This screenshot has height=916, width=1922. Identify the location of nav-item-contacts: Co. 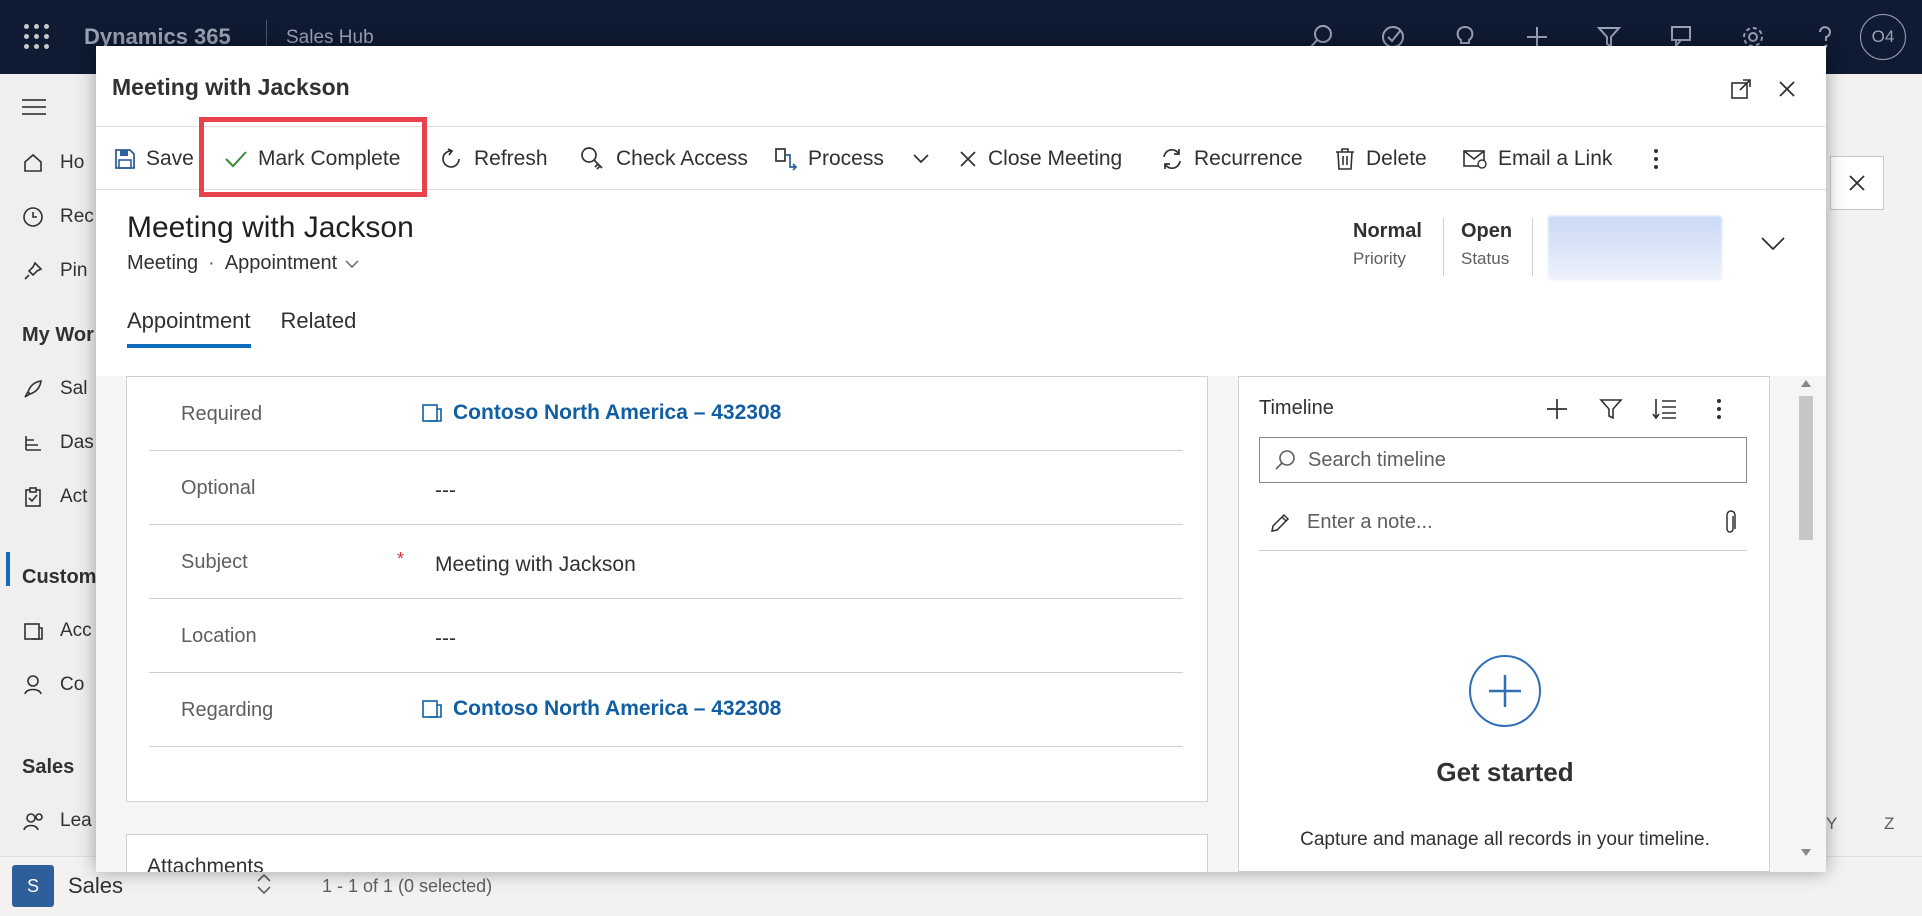
(53, 685).